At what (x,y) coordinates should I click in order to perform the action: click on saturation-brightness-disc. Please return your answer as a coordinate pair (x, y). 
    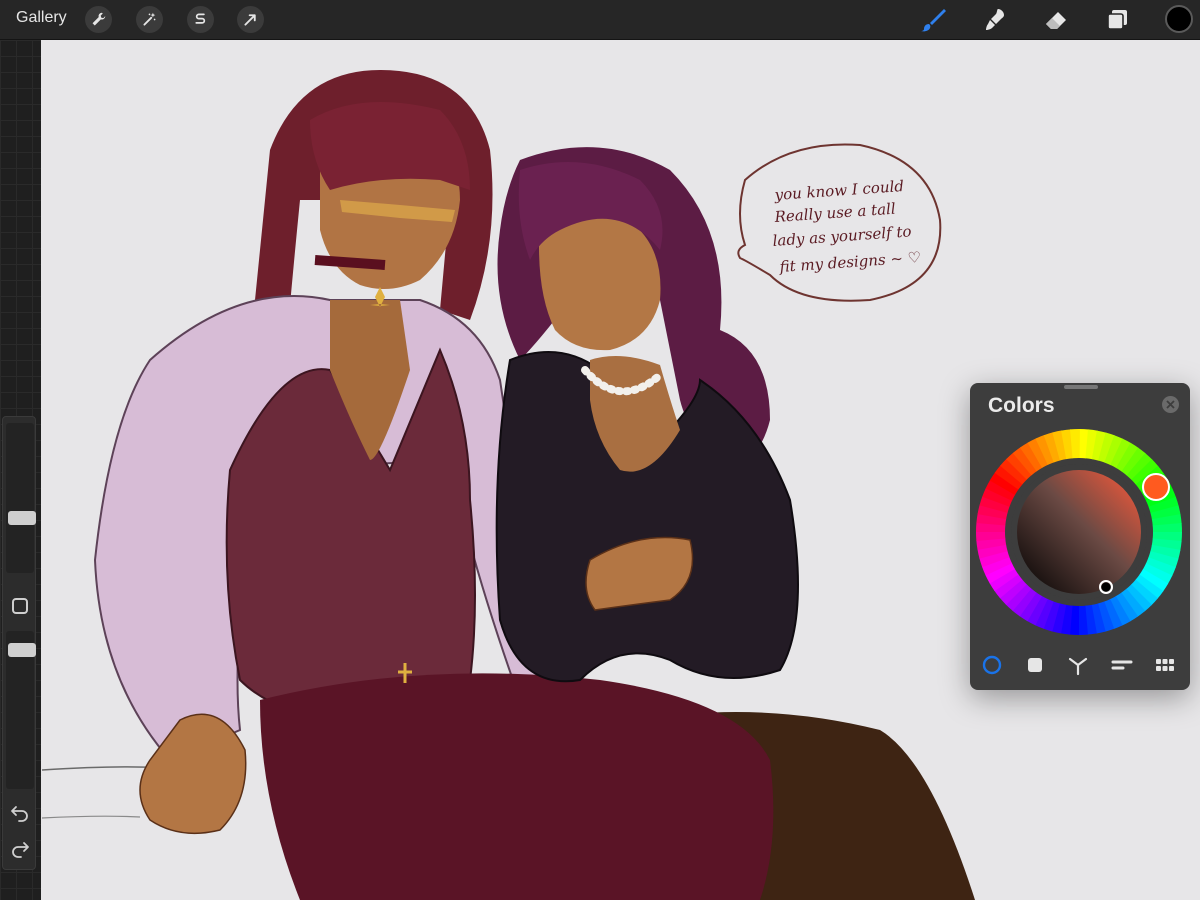
    Looking at the image, I should click on (1079, 532).